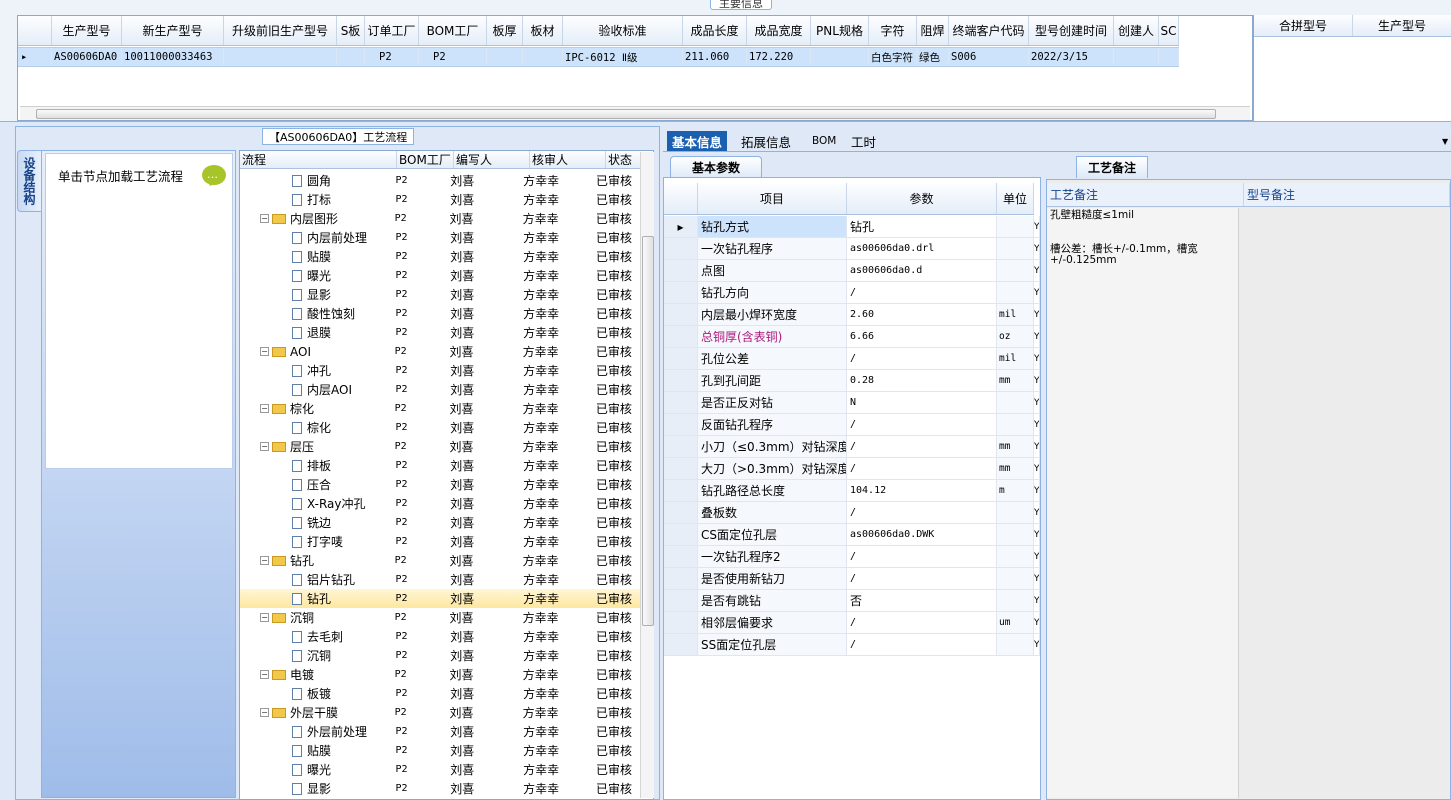  Describe the element at coordinates (440, 674) in the screenshot. I see `tree-row: − 电镀 P2 刘喜 方幸幸 已审核` at that location.